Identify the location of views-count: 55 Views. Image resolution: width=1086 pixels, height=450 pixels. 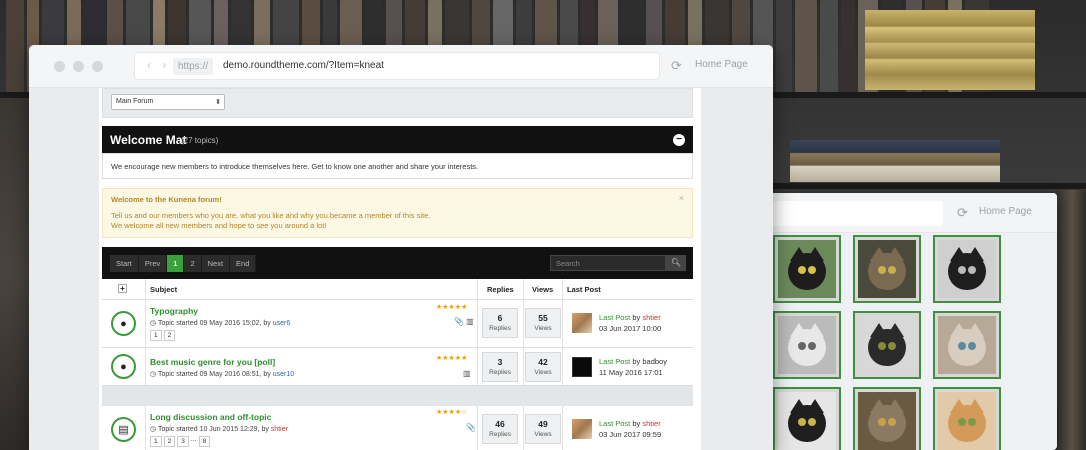
(543, 323).